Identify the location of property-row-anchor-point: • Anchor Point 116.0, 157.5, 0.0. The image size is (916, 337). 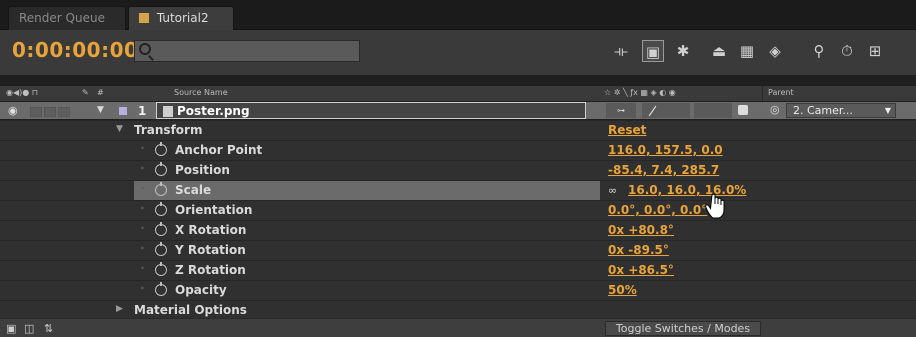
(458, 150).